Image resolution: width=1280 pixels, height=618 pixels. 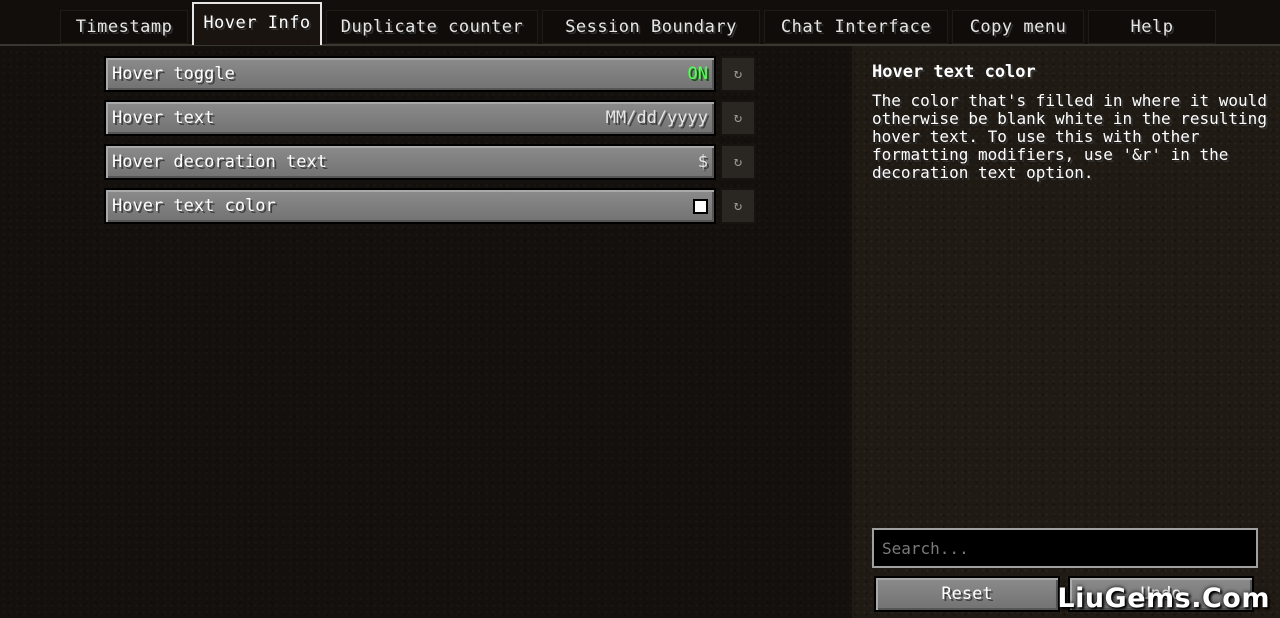 I want to click on search-input, so click(x=1065, y=548).